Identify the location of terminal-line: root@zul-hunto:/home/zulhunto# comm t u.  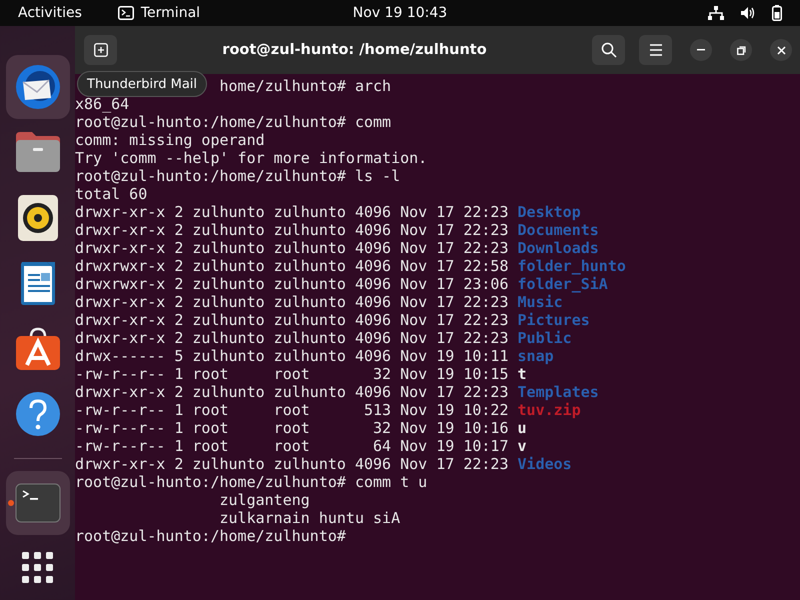
(251, 482).